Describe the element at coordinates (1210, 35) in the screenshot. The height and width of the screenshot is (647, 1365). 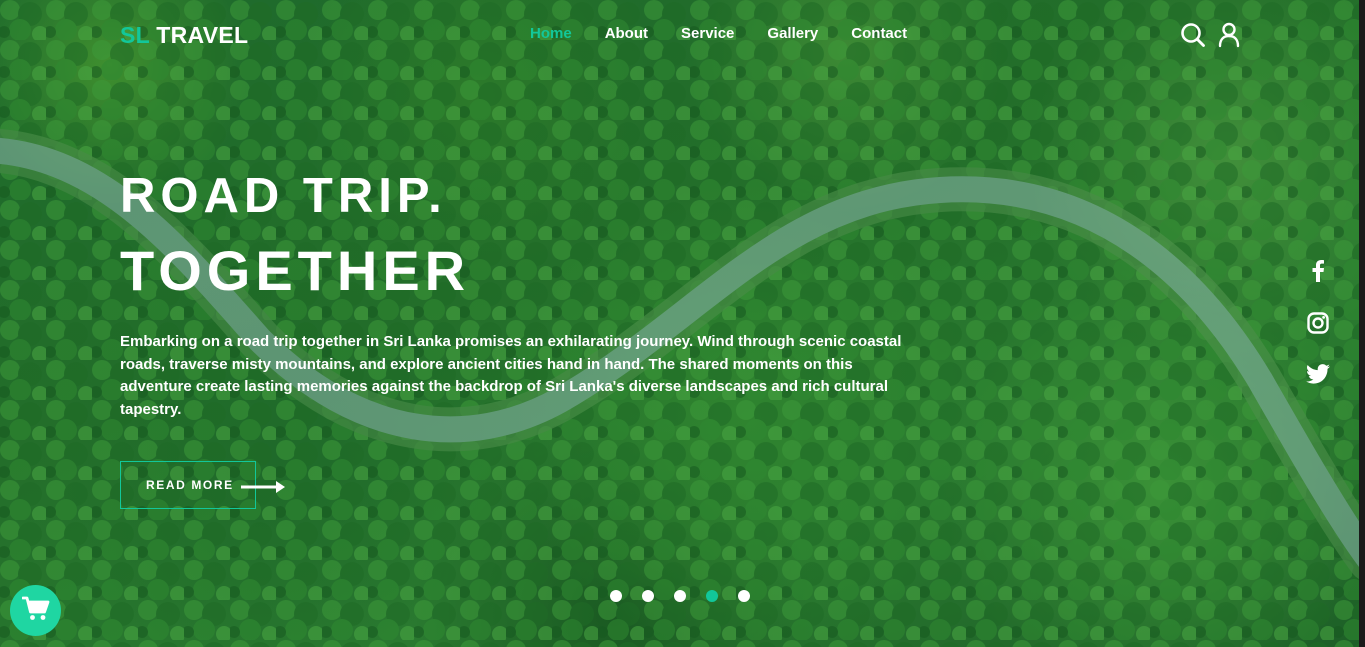
I see `header-icons` at that location.